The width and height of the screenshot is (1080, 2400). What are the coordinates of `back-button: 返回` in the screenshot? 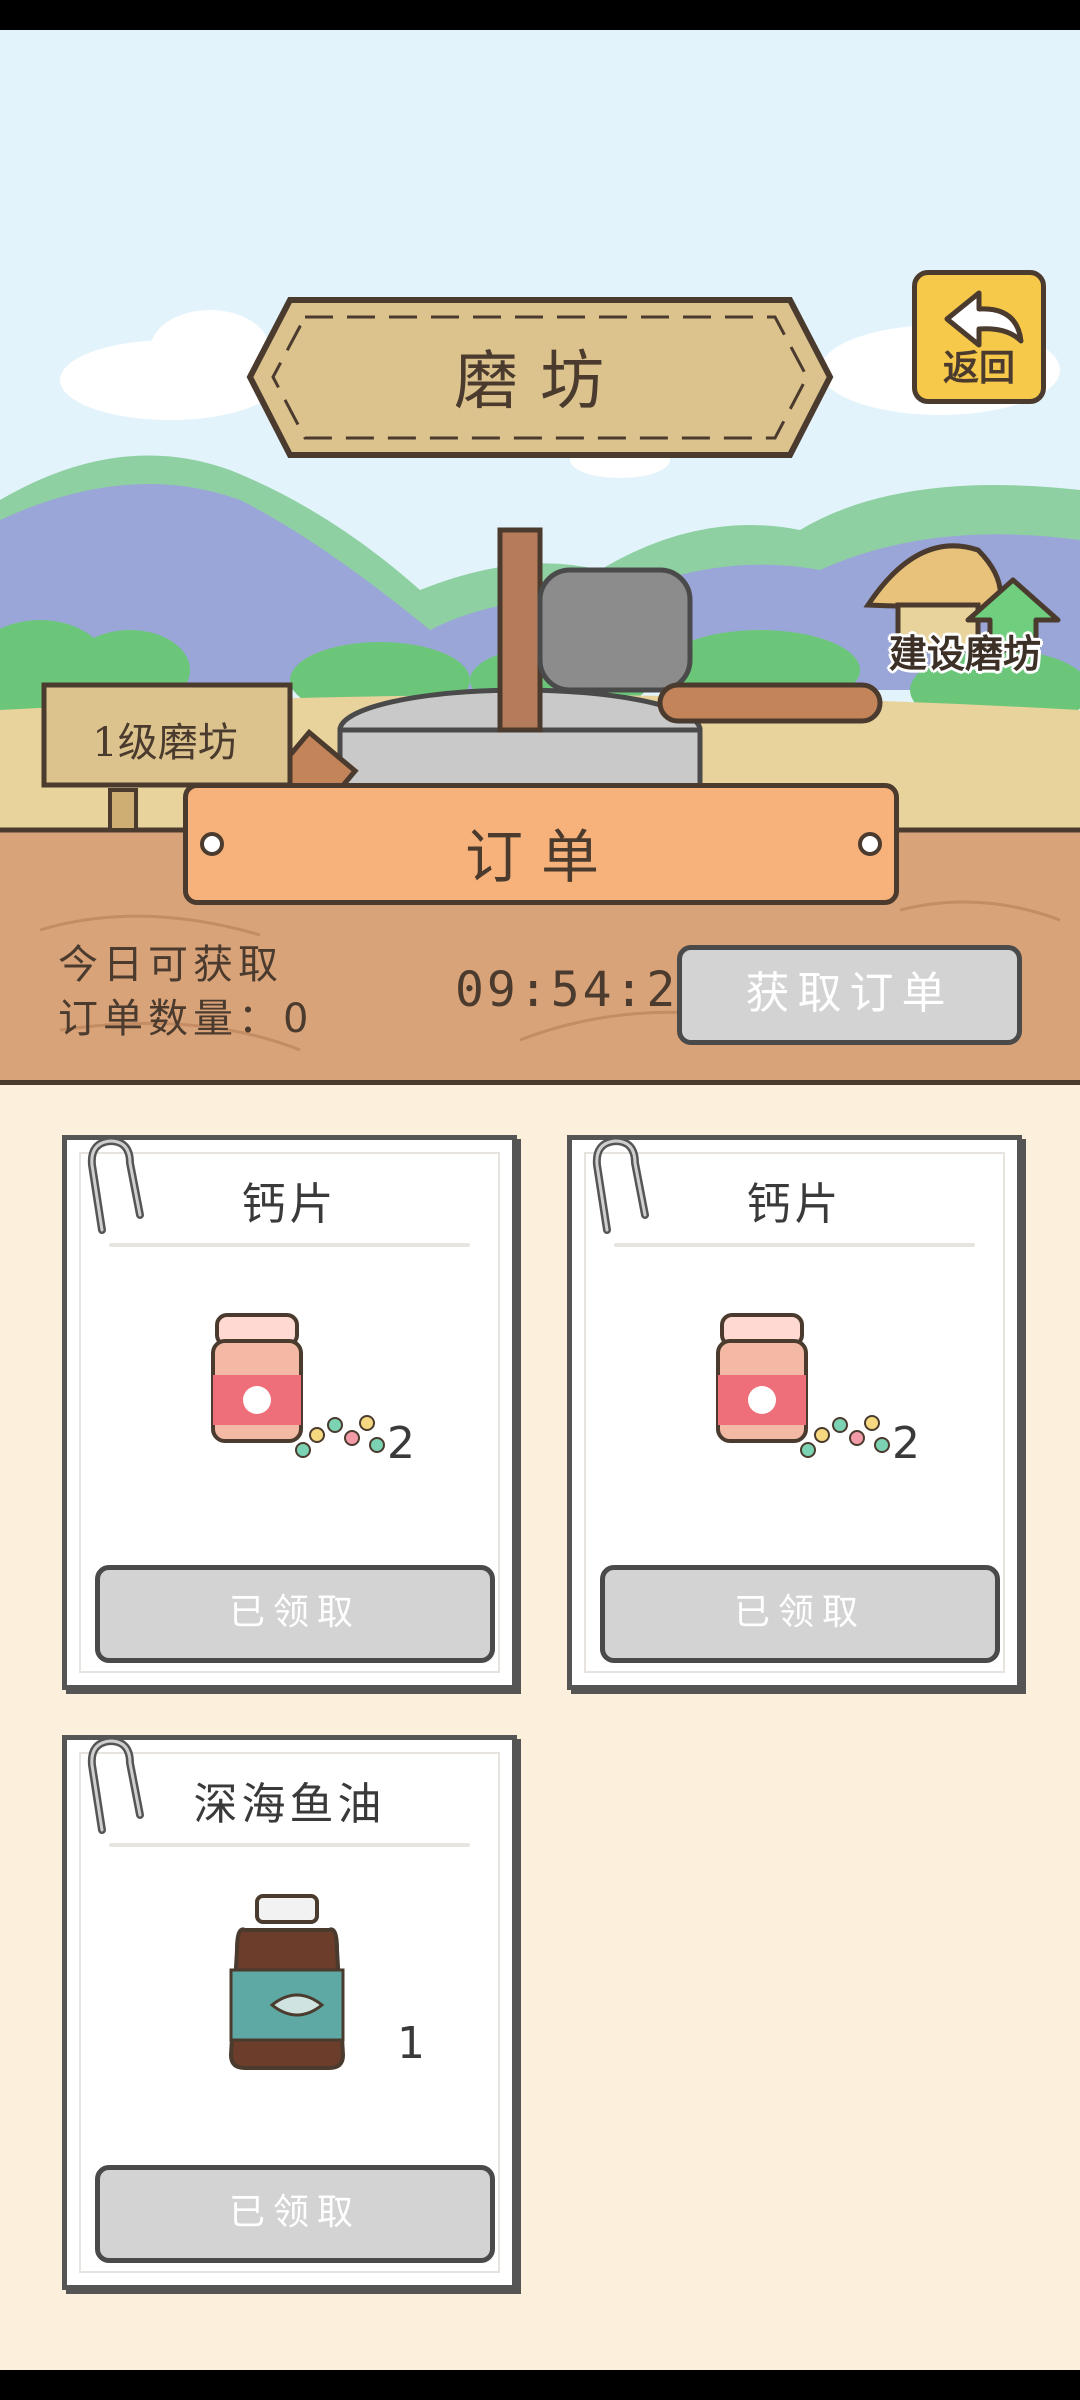 It's located at (979, 337).